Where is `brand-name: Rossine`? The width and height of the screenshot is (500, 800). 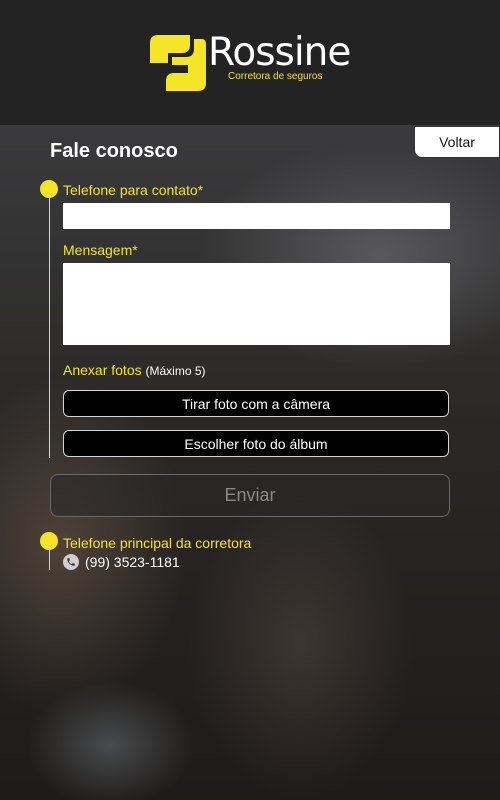 brand-name: Rossine is located at coordinates (279, 52).